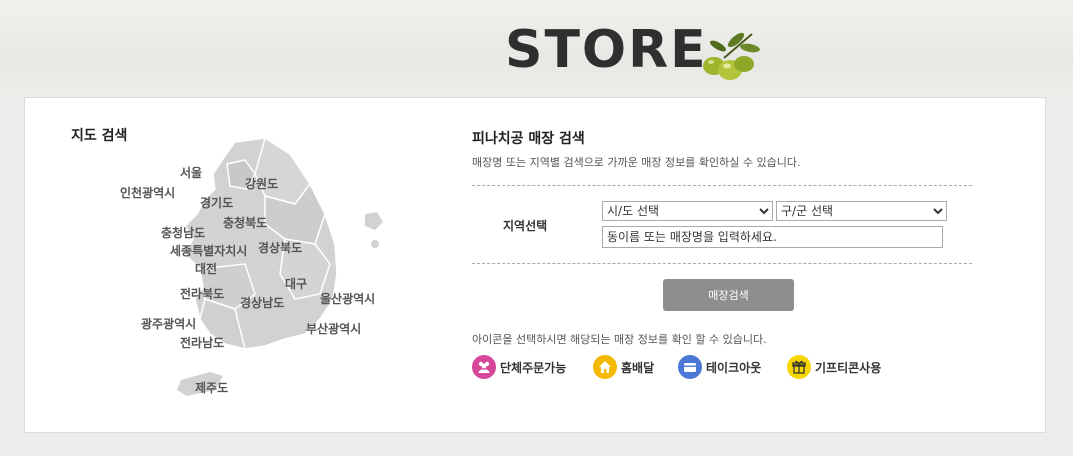 The height and width of the screenshot is (456, 1073). What do you see at coordinates (799, 367) in the screenshot?
I see `gift-icon` at bounding box center [799, 367].